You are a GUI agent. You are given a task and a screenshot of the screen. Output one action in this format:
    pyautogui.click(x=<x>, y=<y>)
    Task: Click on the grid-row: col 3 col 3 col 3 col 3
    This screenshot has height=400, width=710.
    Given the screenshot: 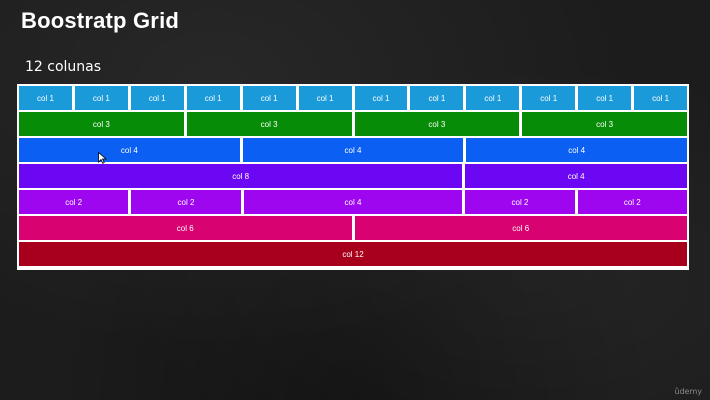 What is the action you would take?
    pyautogui.click(x=353, y=124)
    